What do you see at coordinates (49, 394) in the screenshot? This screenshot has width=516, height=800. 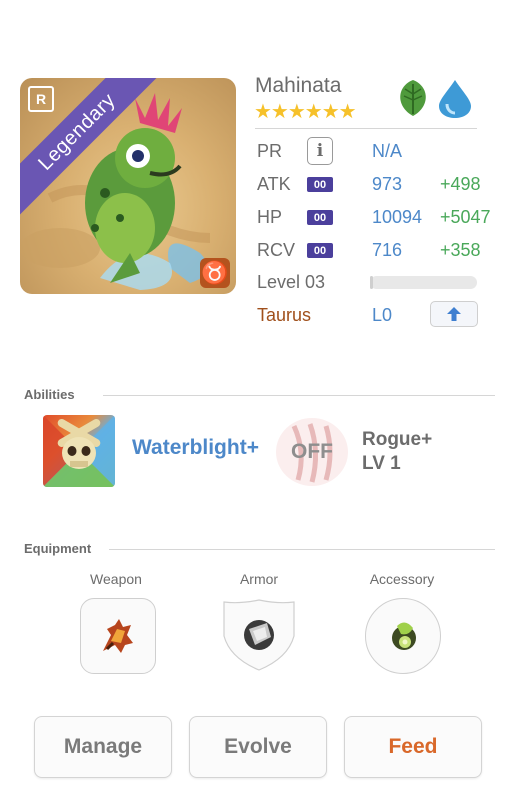 I see `abilities-section-title: Abilities` at bounding box center [49, 394].